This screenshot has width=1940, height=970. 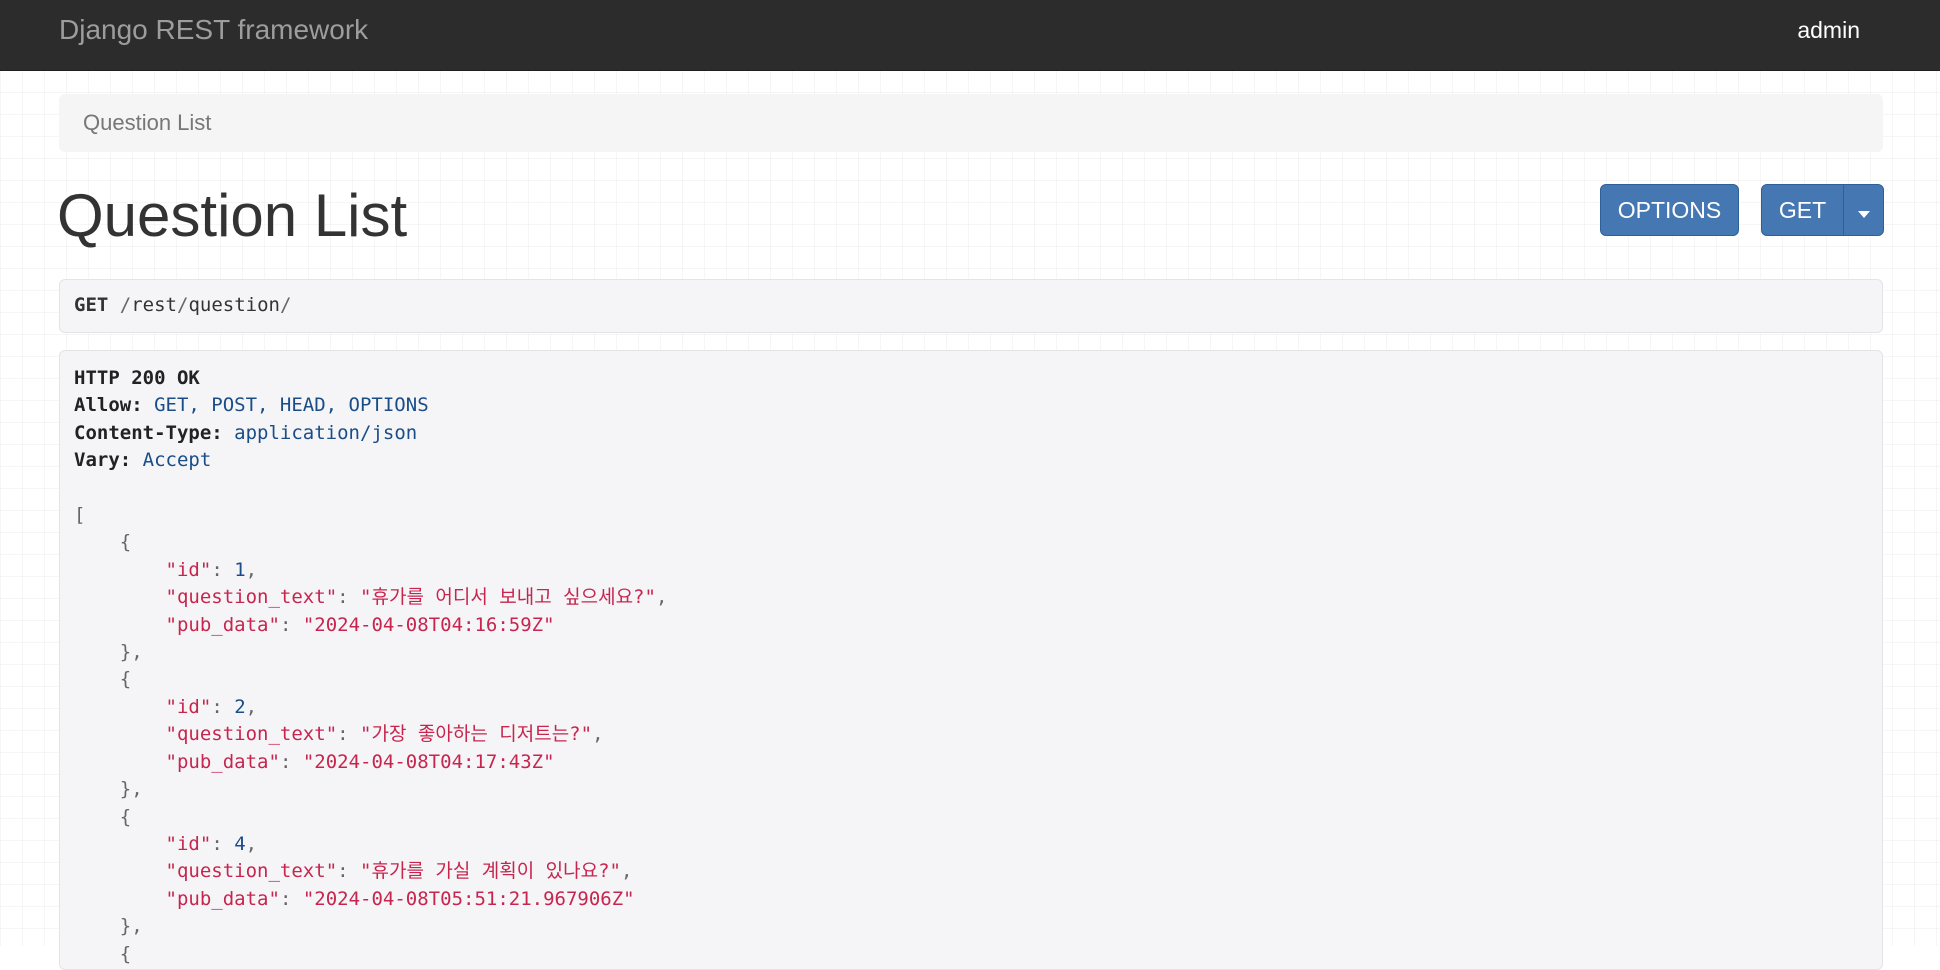 What do you see at coordinates (429, 624) in the screenshot?
I see `json-value-pub-data: 2024-04-08T04:16:59Z` at bounding box center [429, 624].